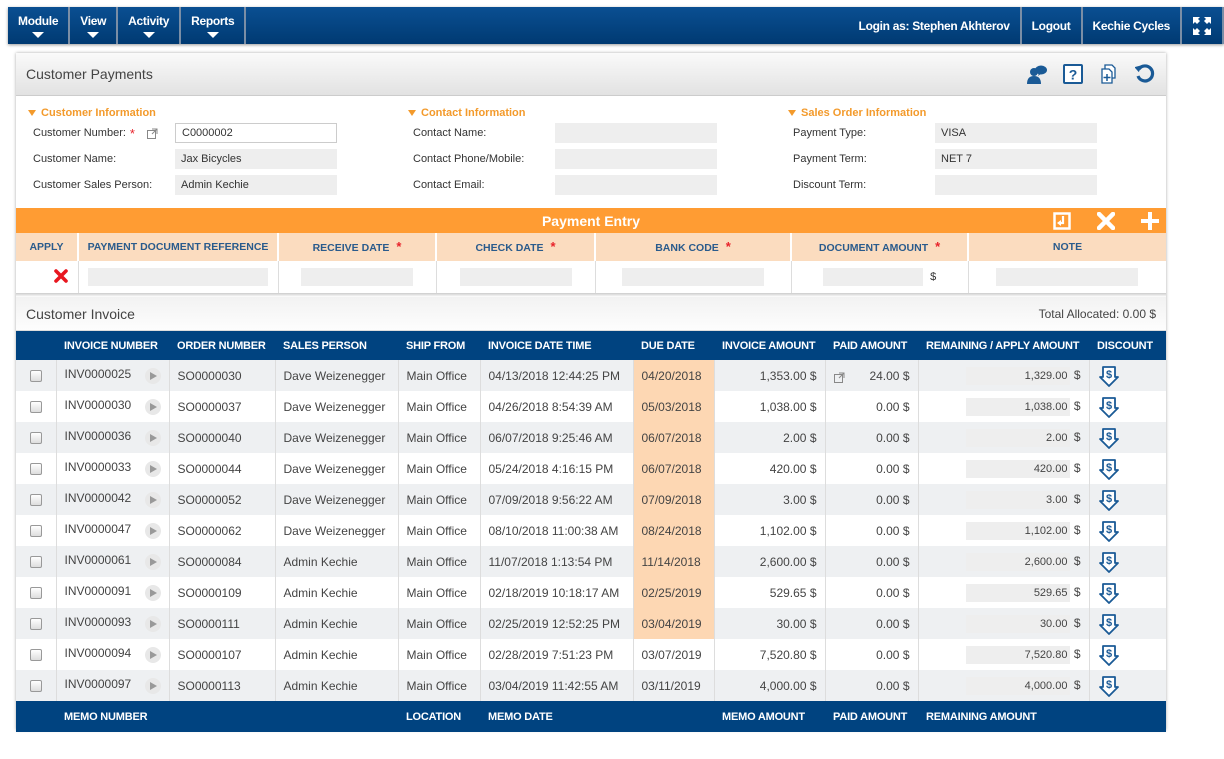  I want to click on col-invoice-amount: INVOICE AMOUNT, so click(769, 345).